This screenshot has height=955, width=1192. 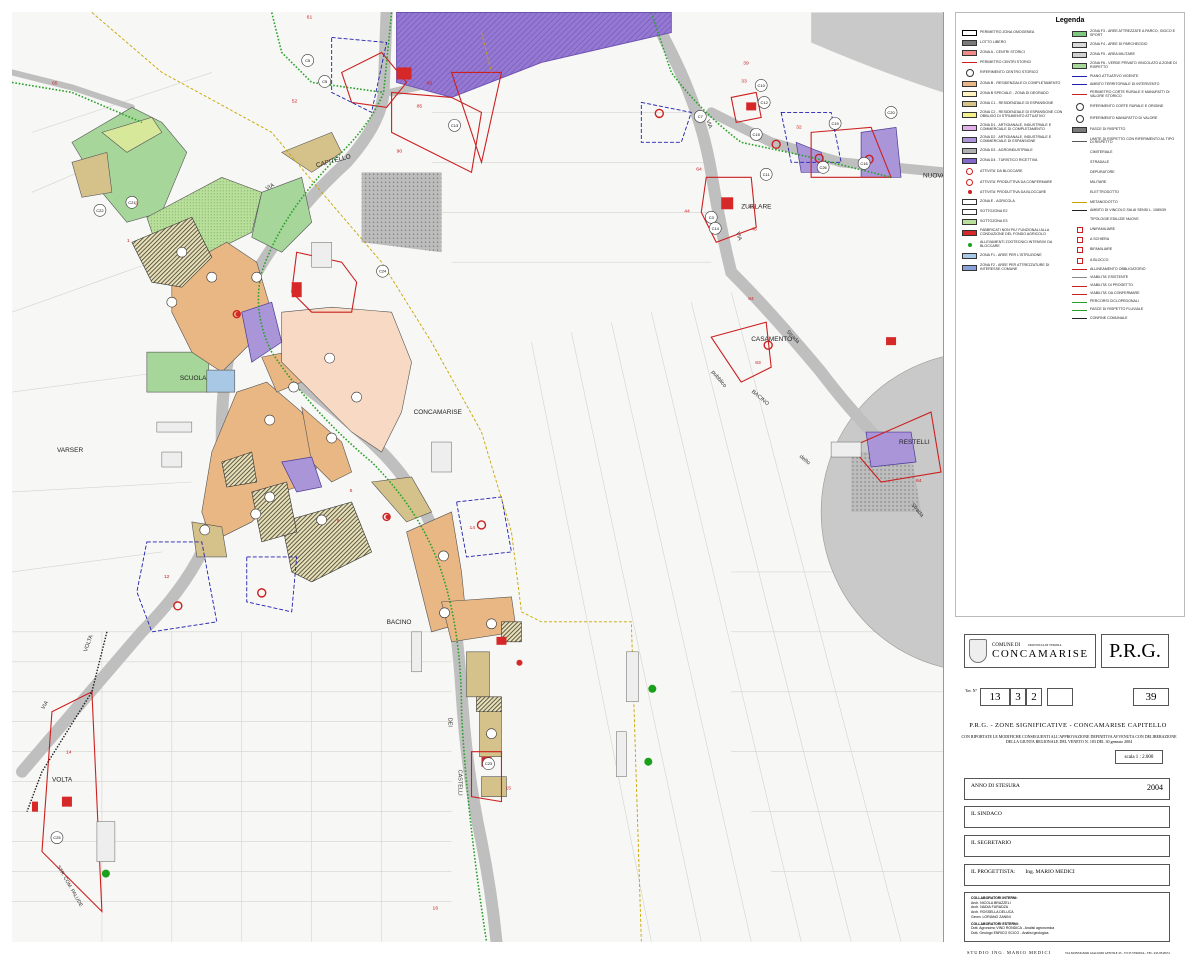 I want to click on place-label: VARSER, so click(x=70, y=450).